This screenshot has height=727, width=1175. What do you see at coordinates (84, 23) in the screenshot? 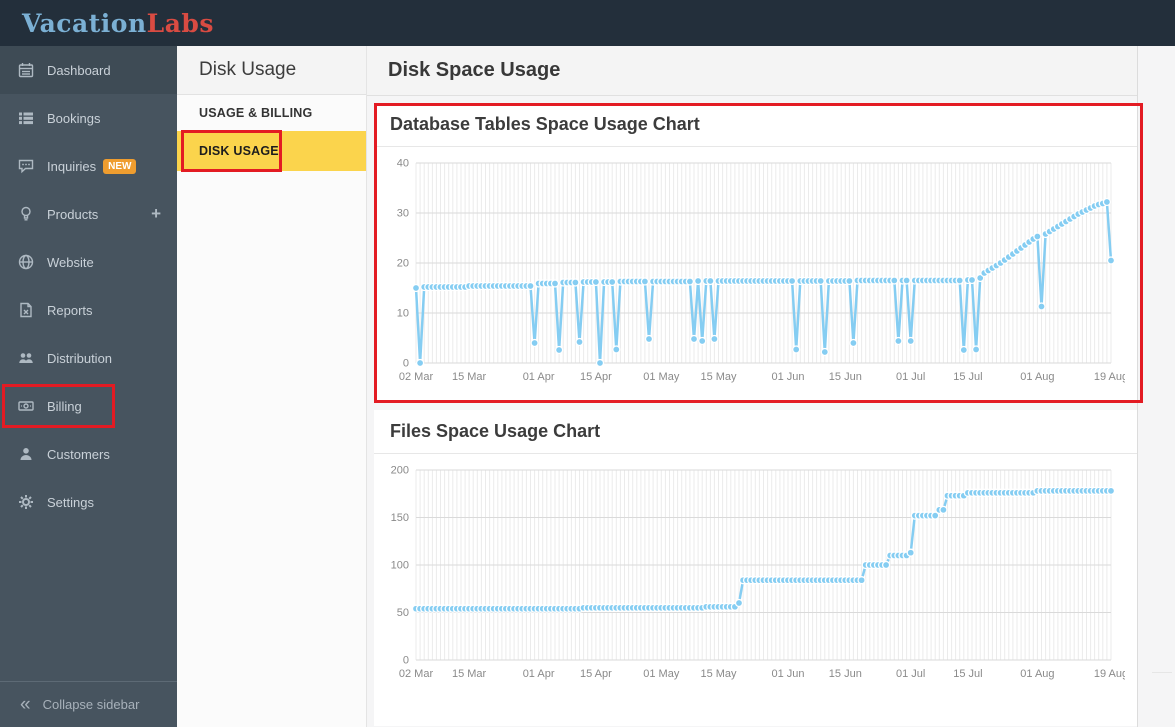
I see `logo-vacation-text: Vacation` at bounding box center [84, 23].